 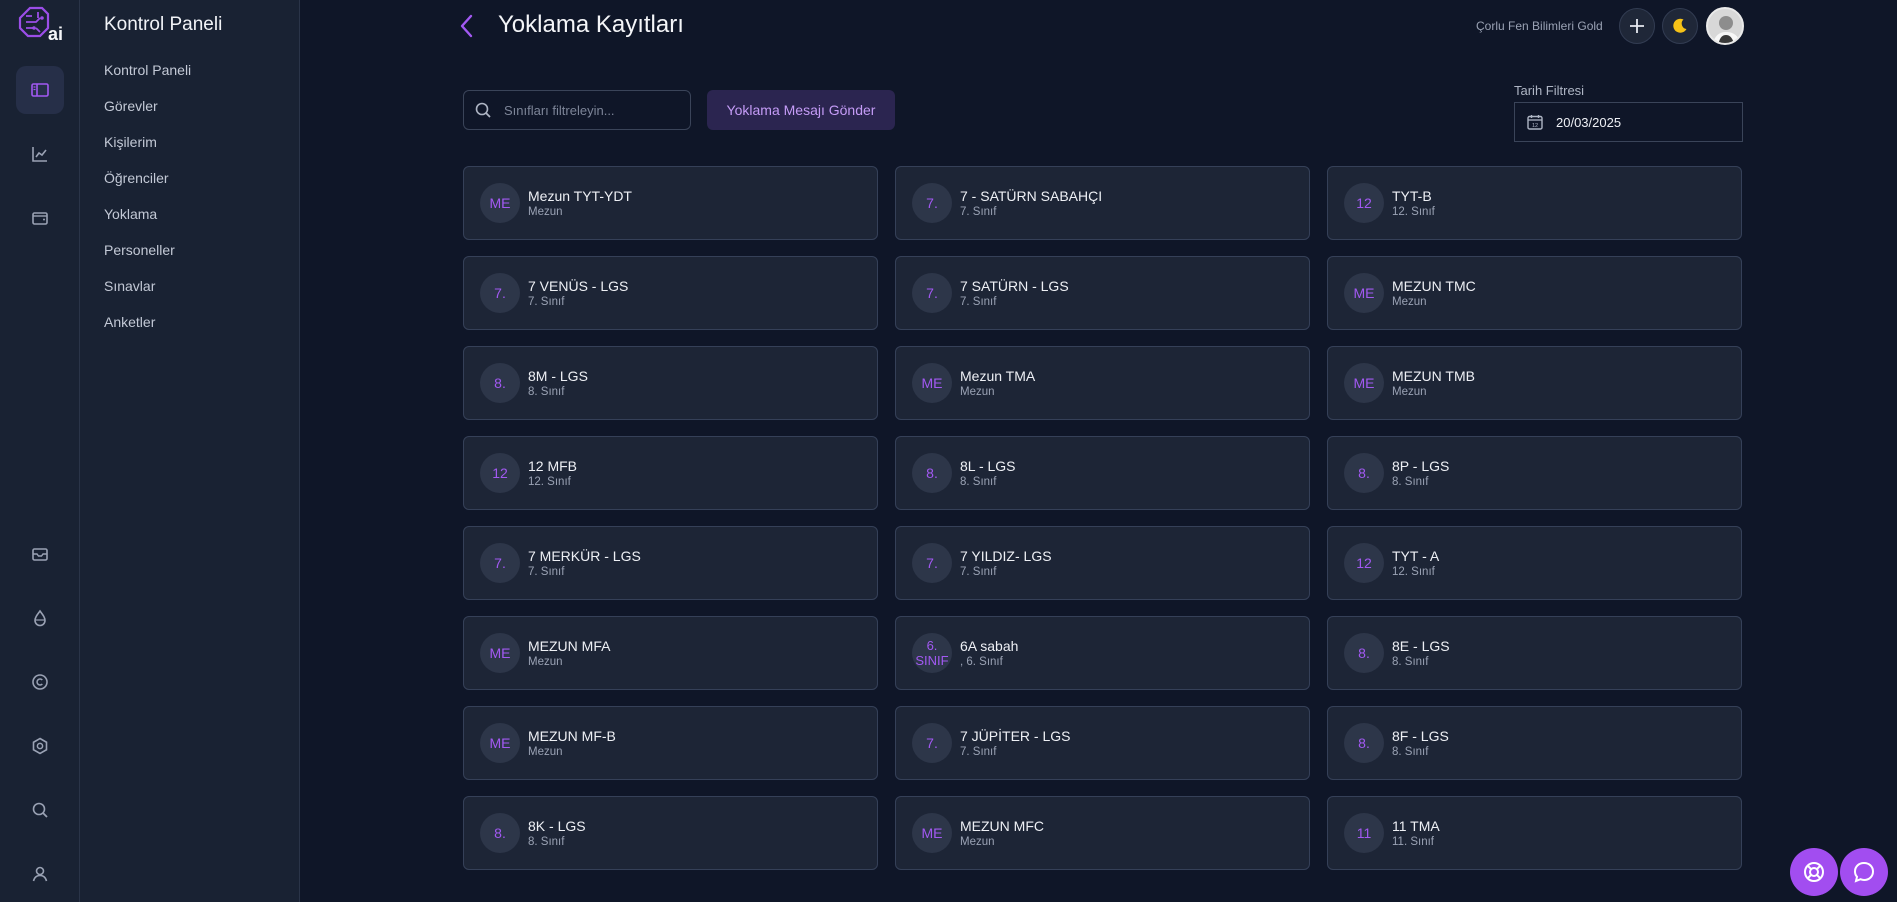 I want to click on drop-icon, so click(x=40, y=618).